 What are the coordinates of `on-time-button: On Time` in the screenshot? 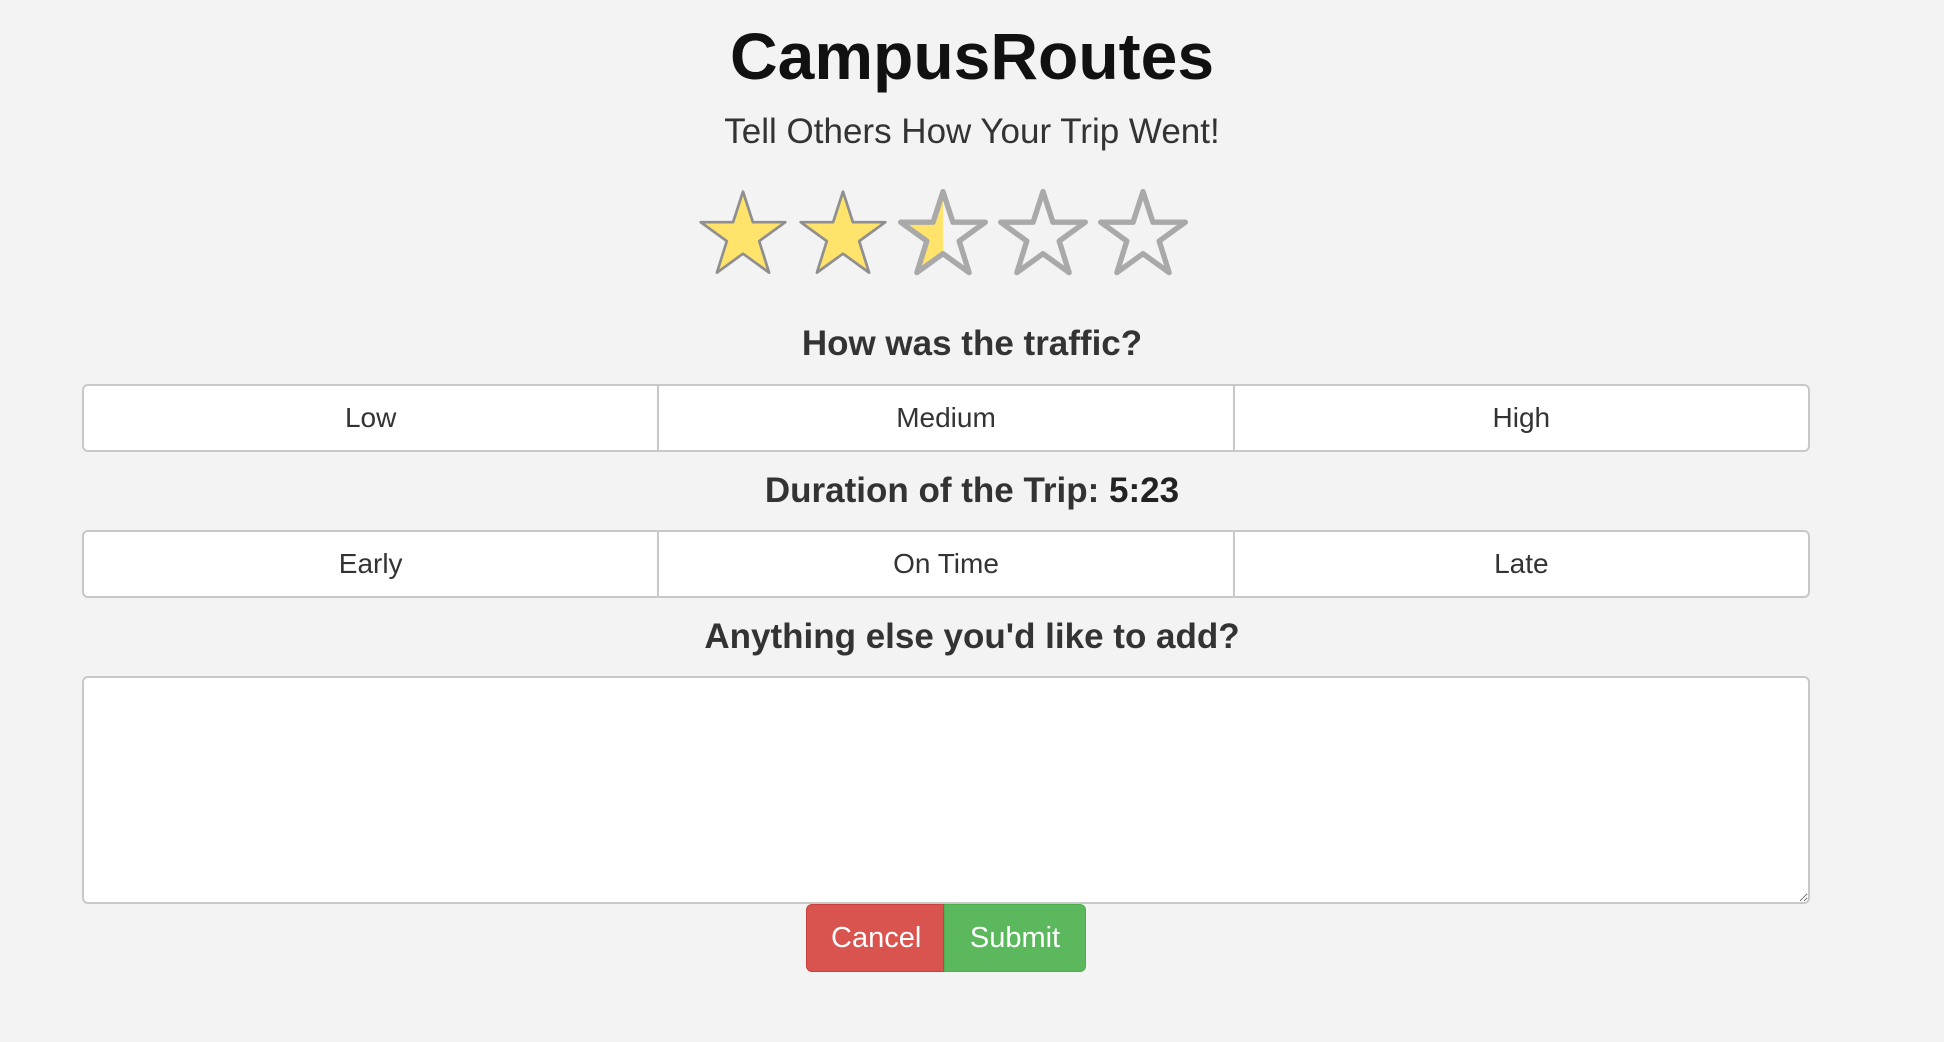 It's located at (946, 564).